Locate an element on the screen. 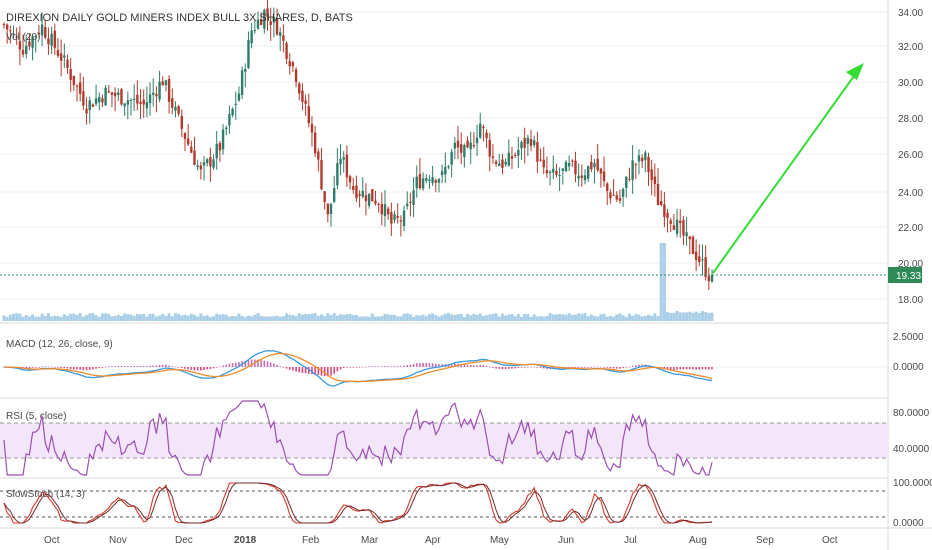  time-tick: Dec is located at coordinates (184, 540).